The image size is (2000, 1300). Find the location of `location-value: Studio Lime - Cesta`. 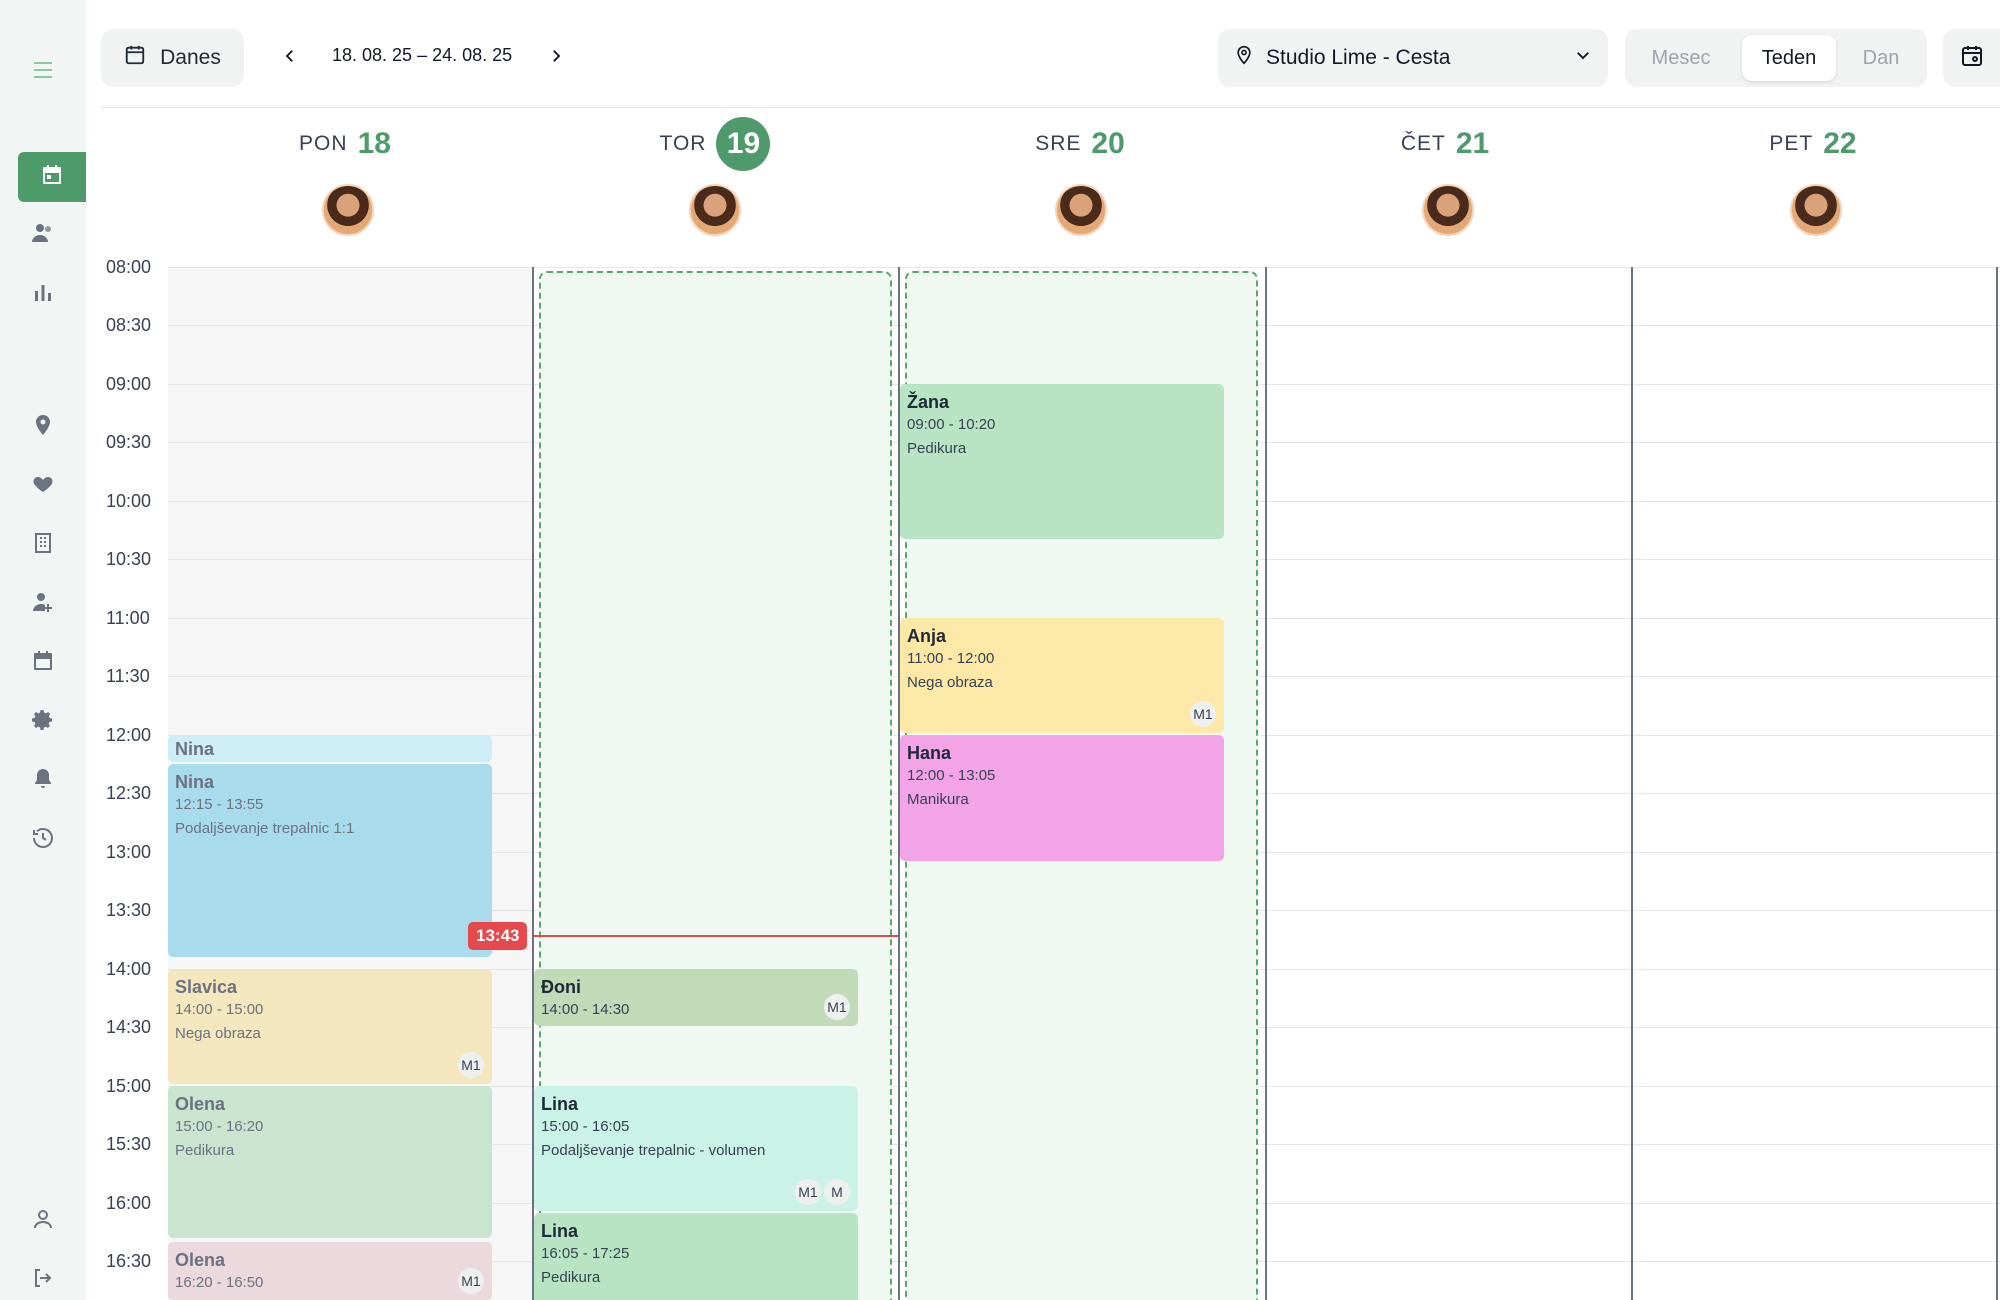

location-value: Studio Lime - Cesta is located at coordinates (1358, 57).